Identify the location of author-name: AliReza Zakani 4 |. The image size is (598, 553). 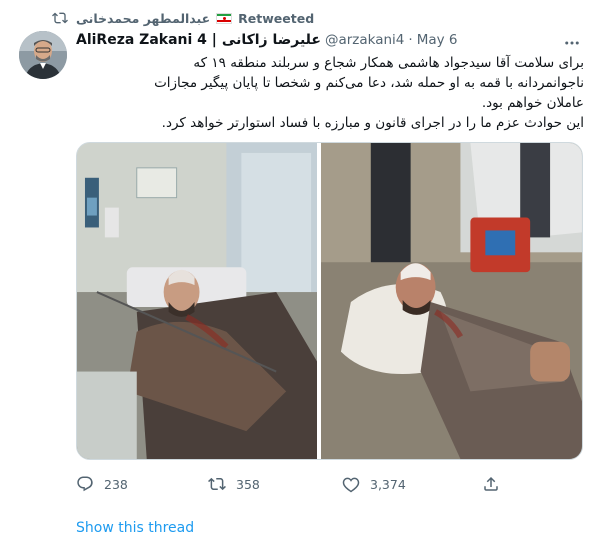
(146, 40).